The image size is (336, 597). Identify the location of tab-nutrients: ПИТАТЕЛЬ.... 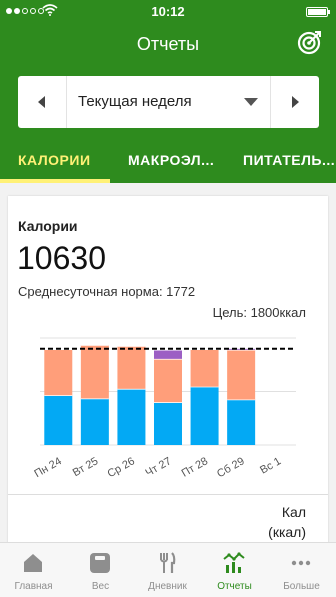
(289, 160).